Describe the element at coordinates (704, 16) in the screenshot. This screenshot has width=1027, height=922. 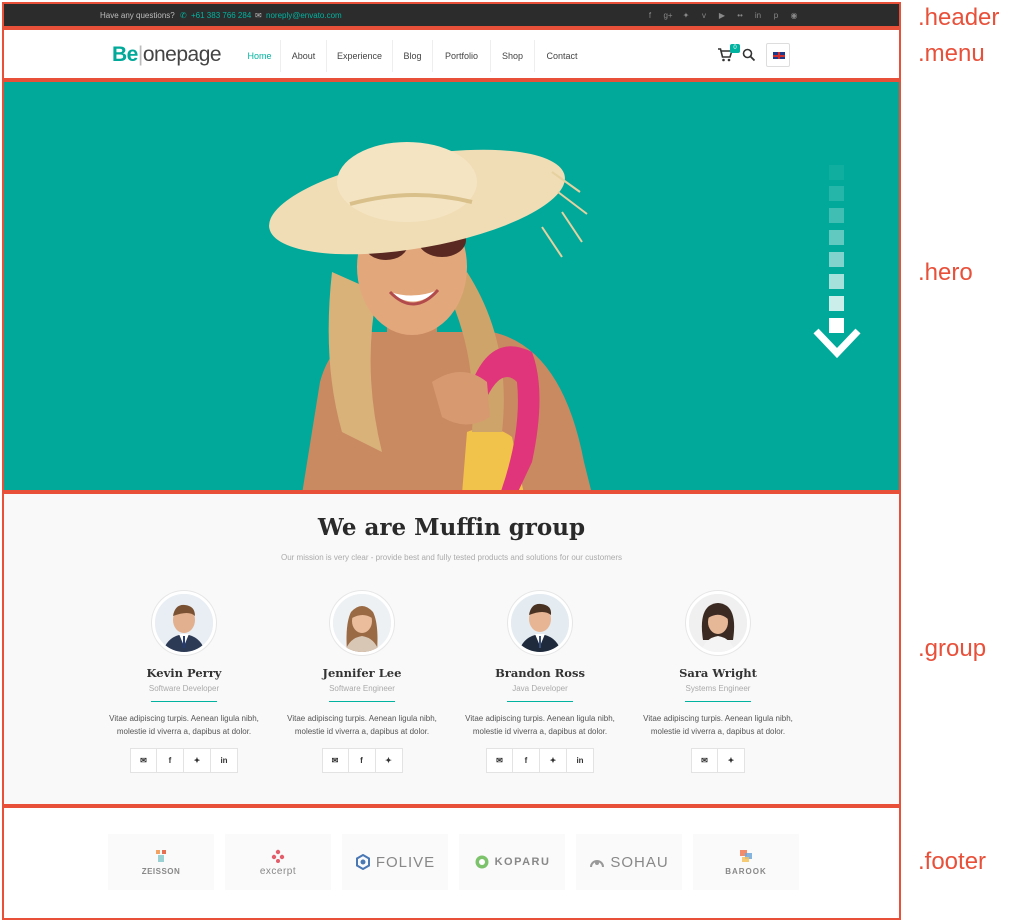
I see `vimeo-icon: v` at that location.